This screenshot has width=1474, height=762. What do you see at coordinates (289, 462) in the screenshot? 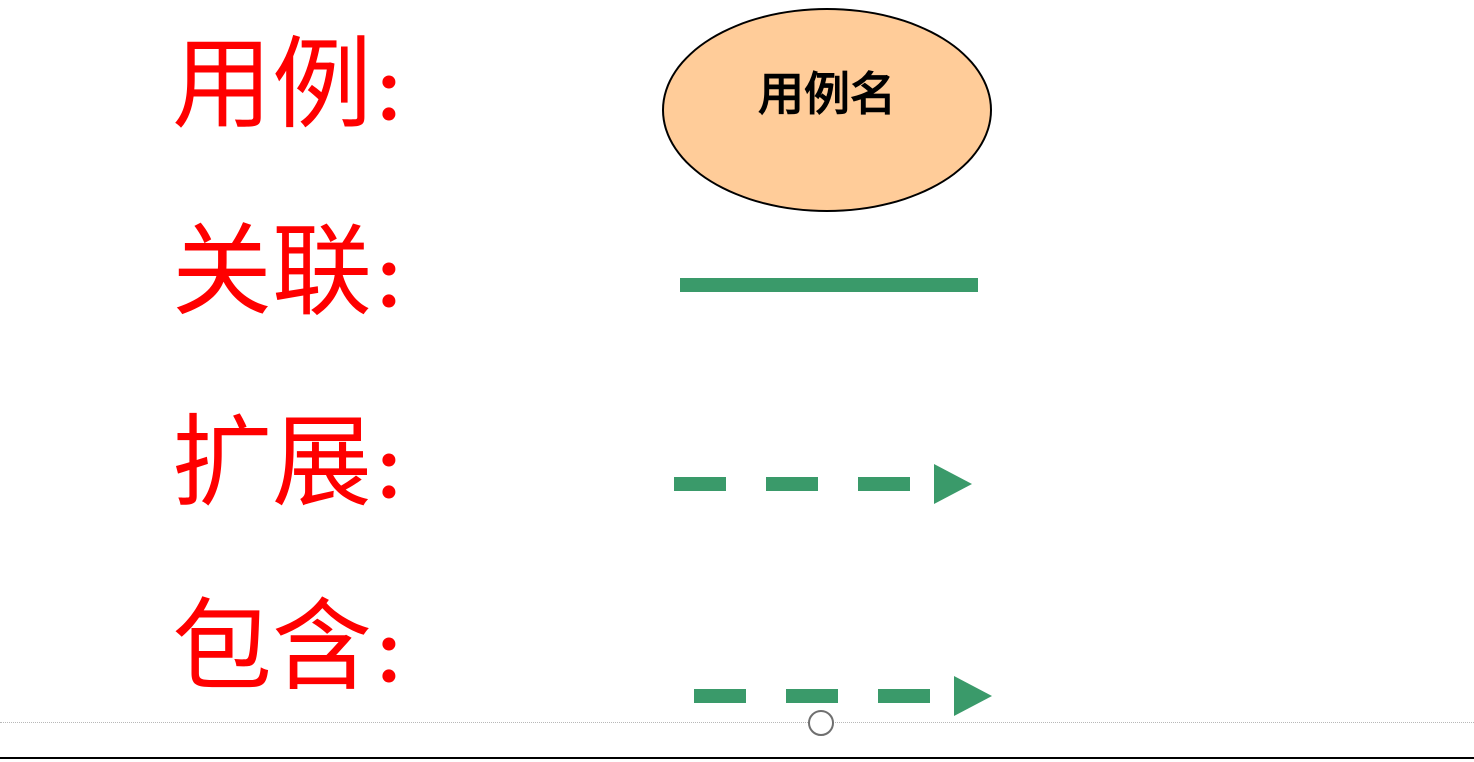
I see `extend-label: 扩展:` at bounding box center [289, 462].